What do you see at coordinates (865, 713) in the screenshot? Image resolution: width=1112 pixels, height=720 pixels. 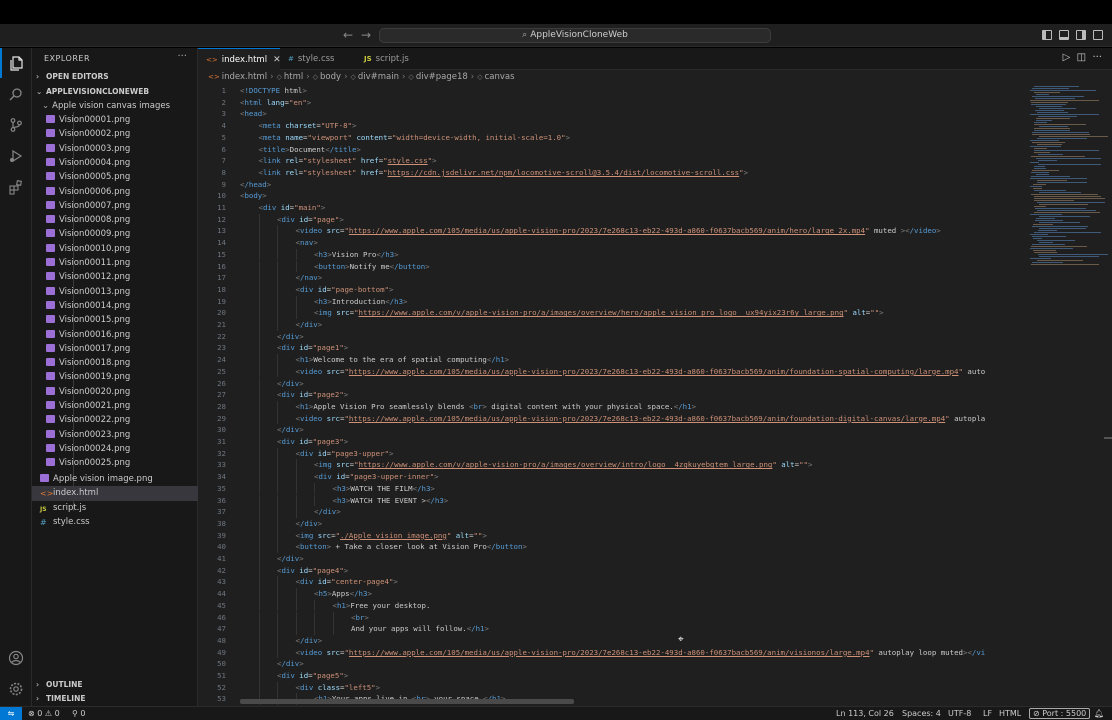 I see `cursor-position: Ln 113, Col 26` at bounding box center [865, 713].